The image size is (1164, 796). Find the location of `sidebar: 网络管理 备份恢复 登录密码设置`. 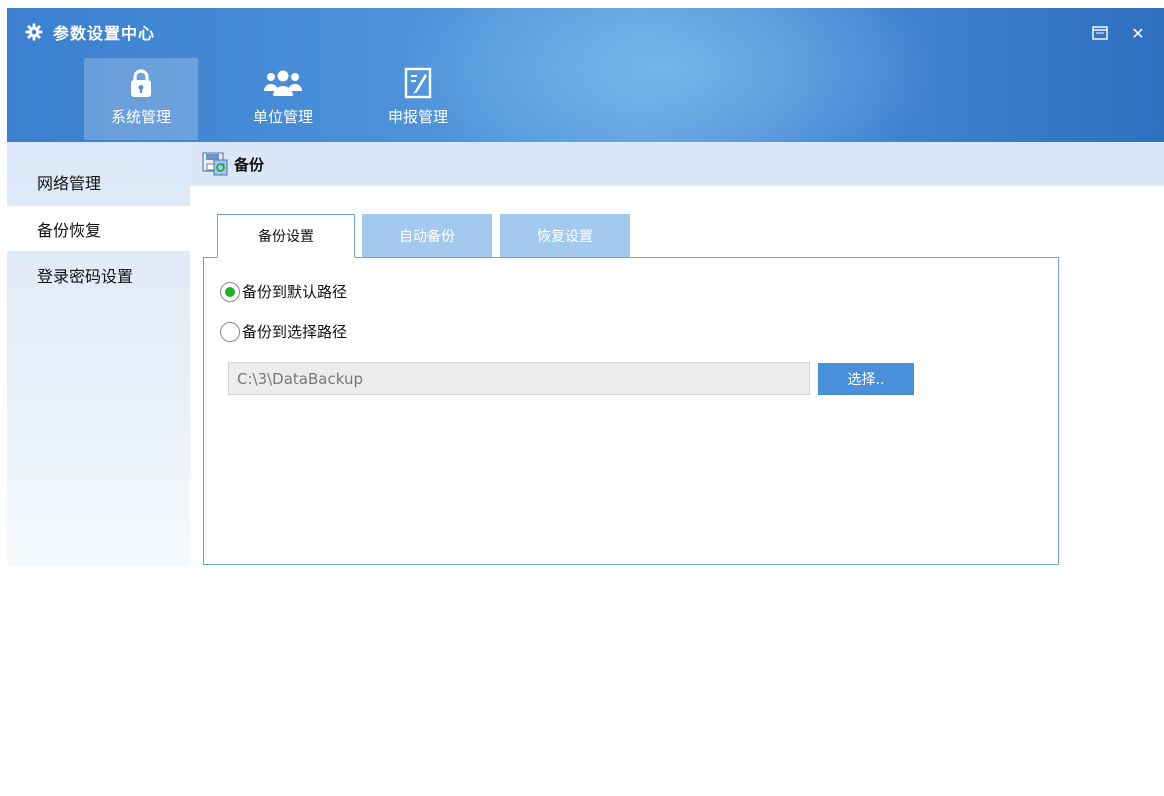

sidebar: 网络管理 备份恢复 登录密码设置 is located at coordinates (98, 354).